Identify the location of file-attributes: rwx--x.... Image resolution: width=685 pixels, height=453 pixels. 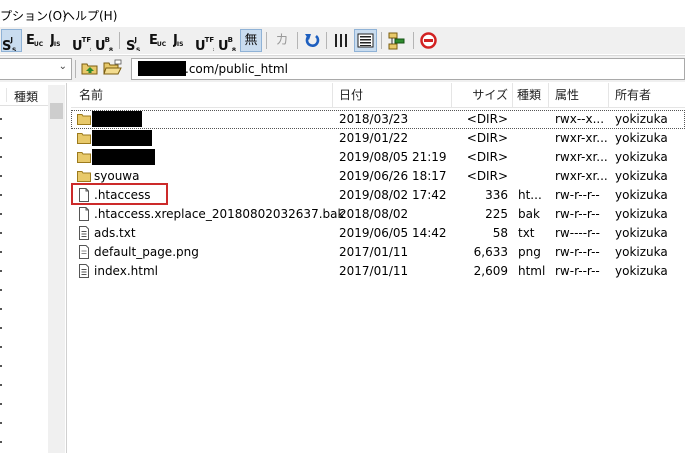
(580, 119).